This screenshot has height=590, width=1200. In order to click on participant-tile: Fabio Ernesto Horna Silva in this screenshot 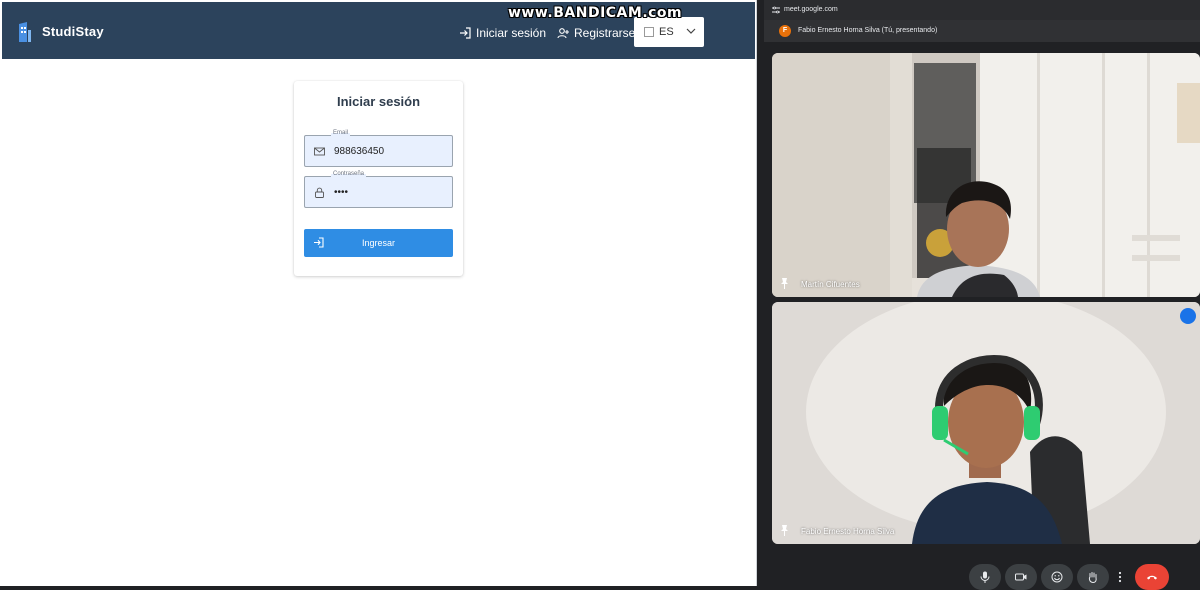, I will do `click(986, 423)`.